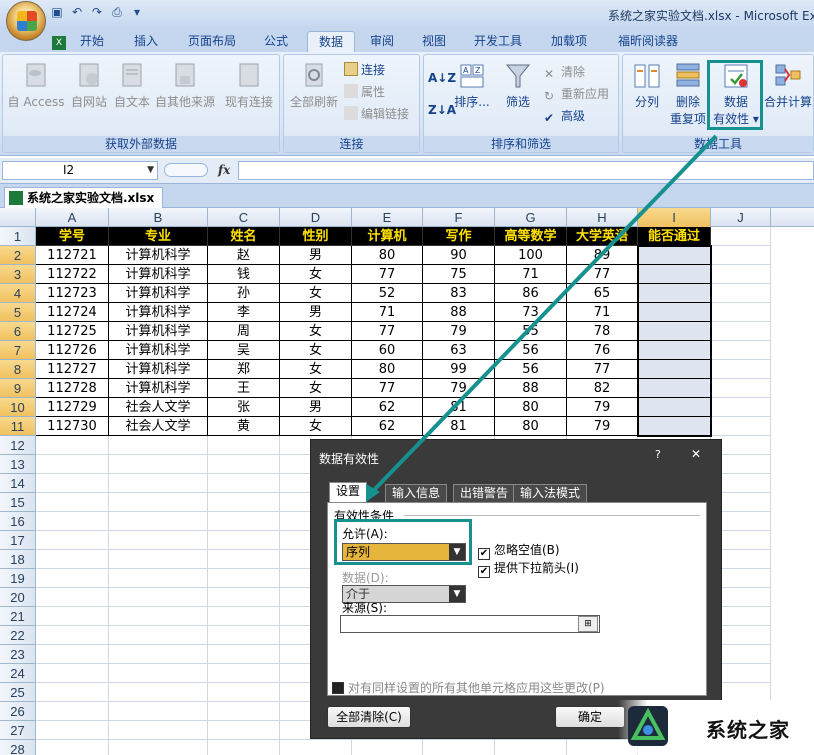 This screenshot has width=814, height=755. What do you see at coordinates (588, 624) in the screenshot?
I see `range-picker-icon: ⊞` at bounding box center [588, 624].